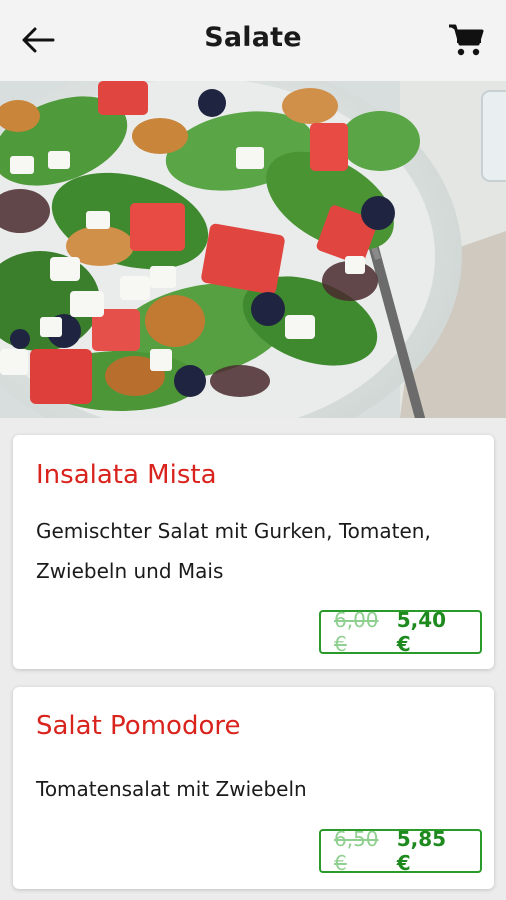  What do you see at coordinates (356, 851) in the screenshot?
I see `old-price: 6,50 €` at bounding box center [356, 851].